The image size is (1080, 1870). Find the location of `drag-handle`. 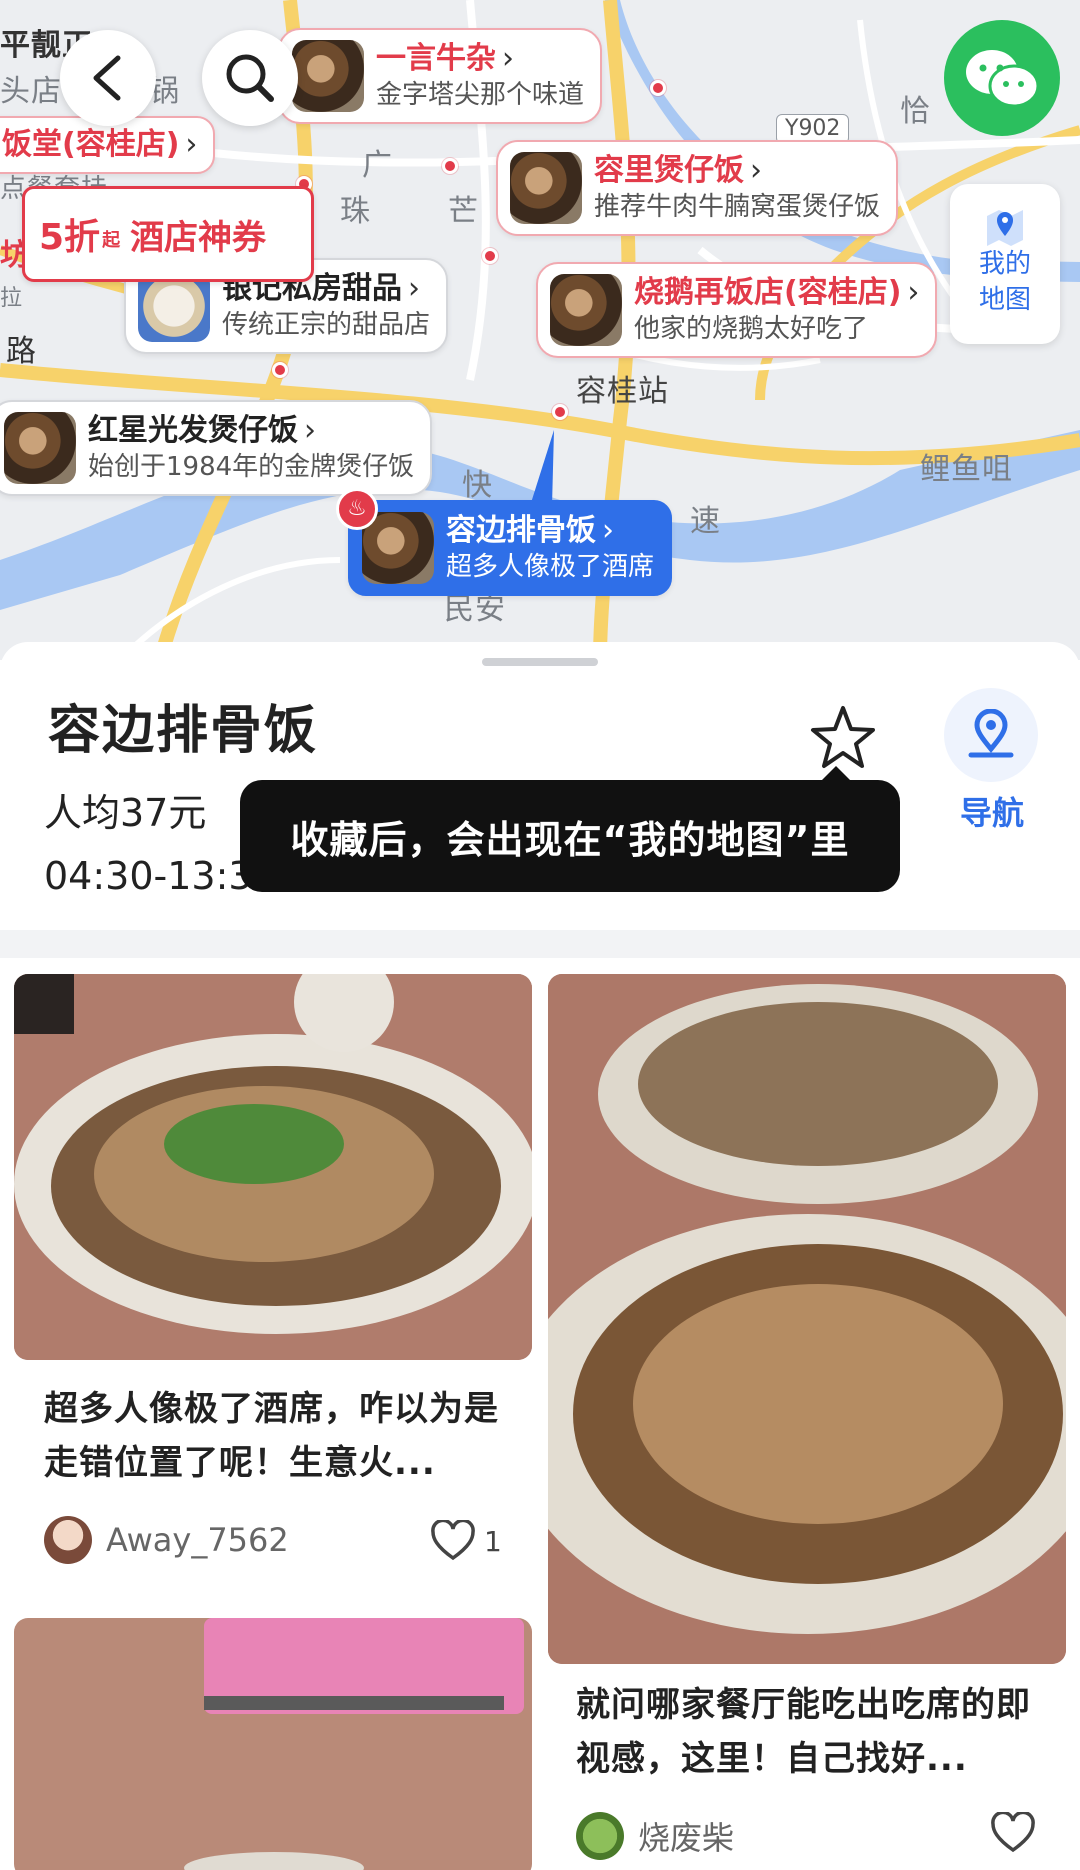

drag-handle is located at coordinates (540, 662).